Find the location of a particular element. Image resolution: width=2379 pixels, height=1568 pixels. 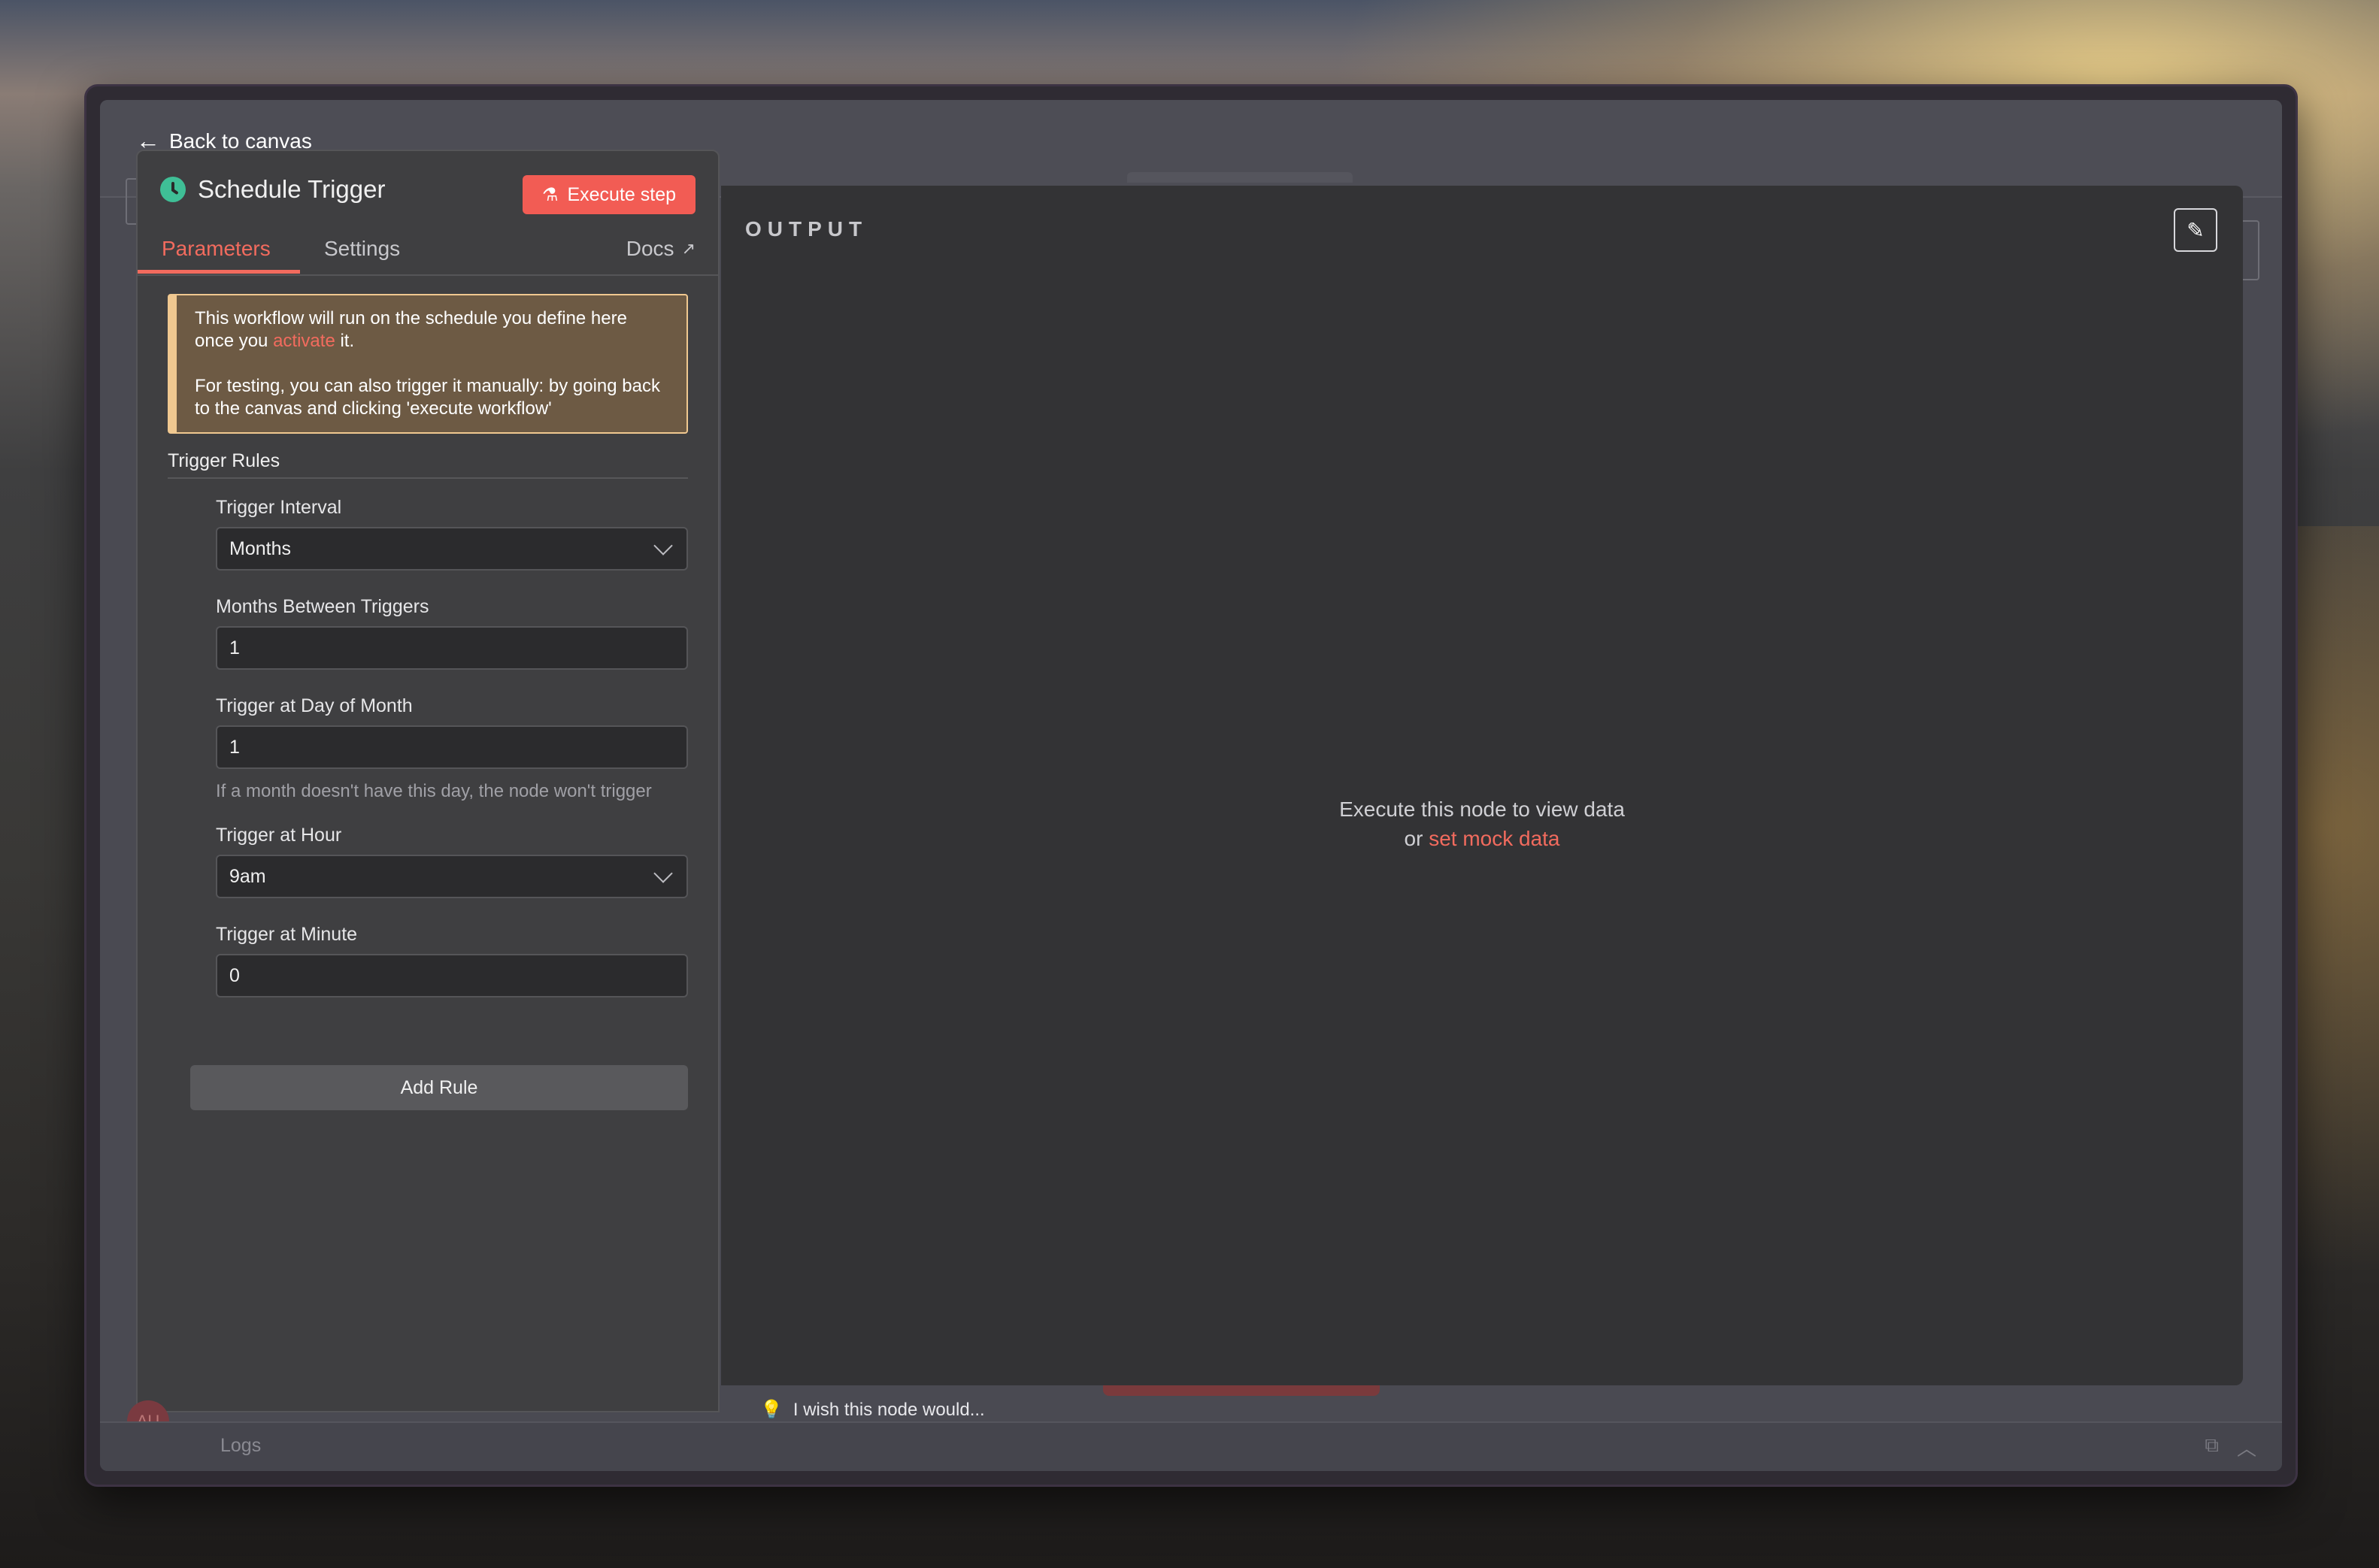

tab-parameters: Parameters is located at coordinates (216, 249).